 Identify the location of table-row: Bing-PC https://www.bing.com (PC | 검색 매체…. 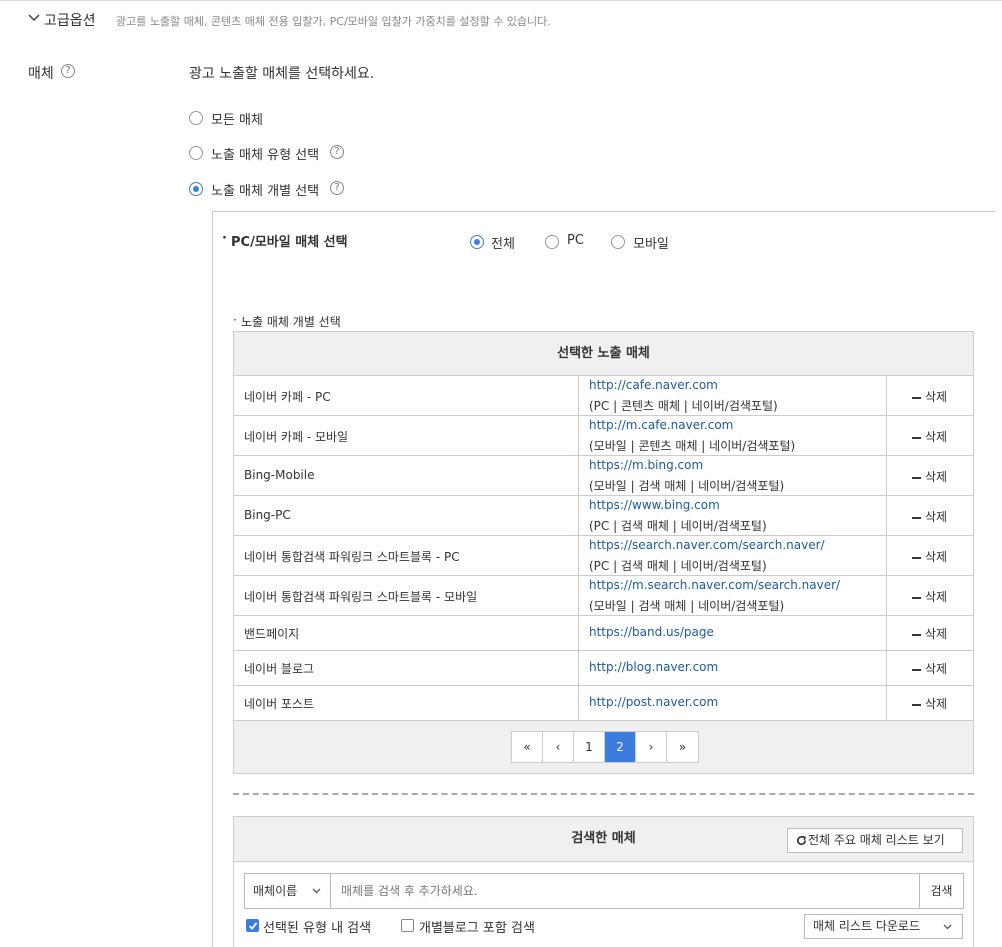
(603, 516).